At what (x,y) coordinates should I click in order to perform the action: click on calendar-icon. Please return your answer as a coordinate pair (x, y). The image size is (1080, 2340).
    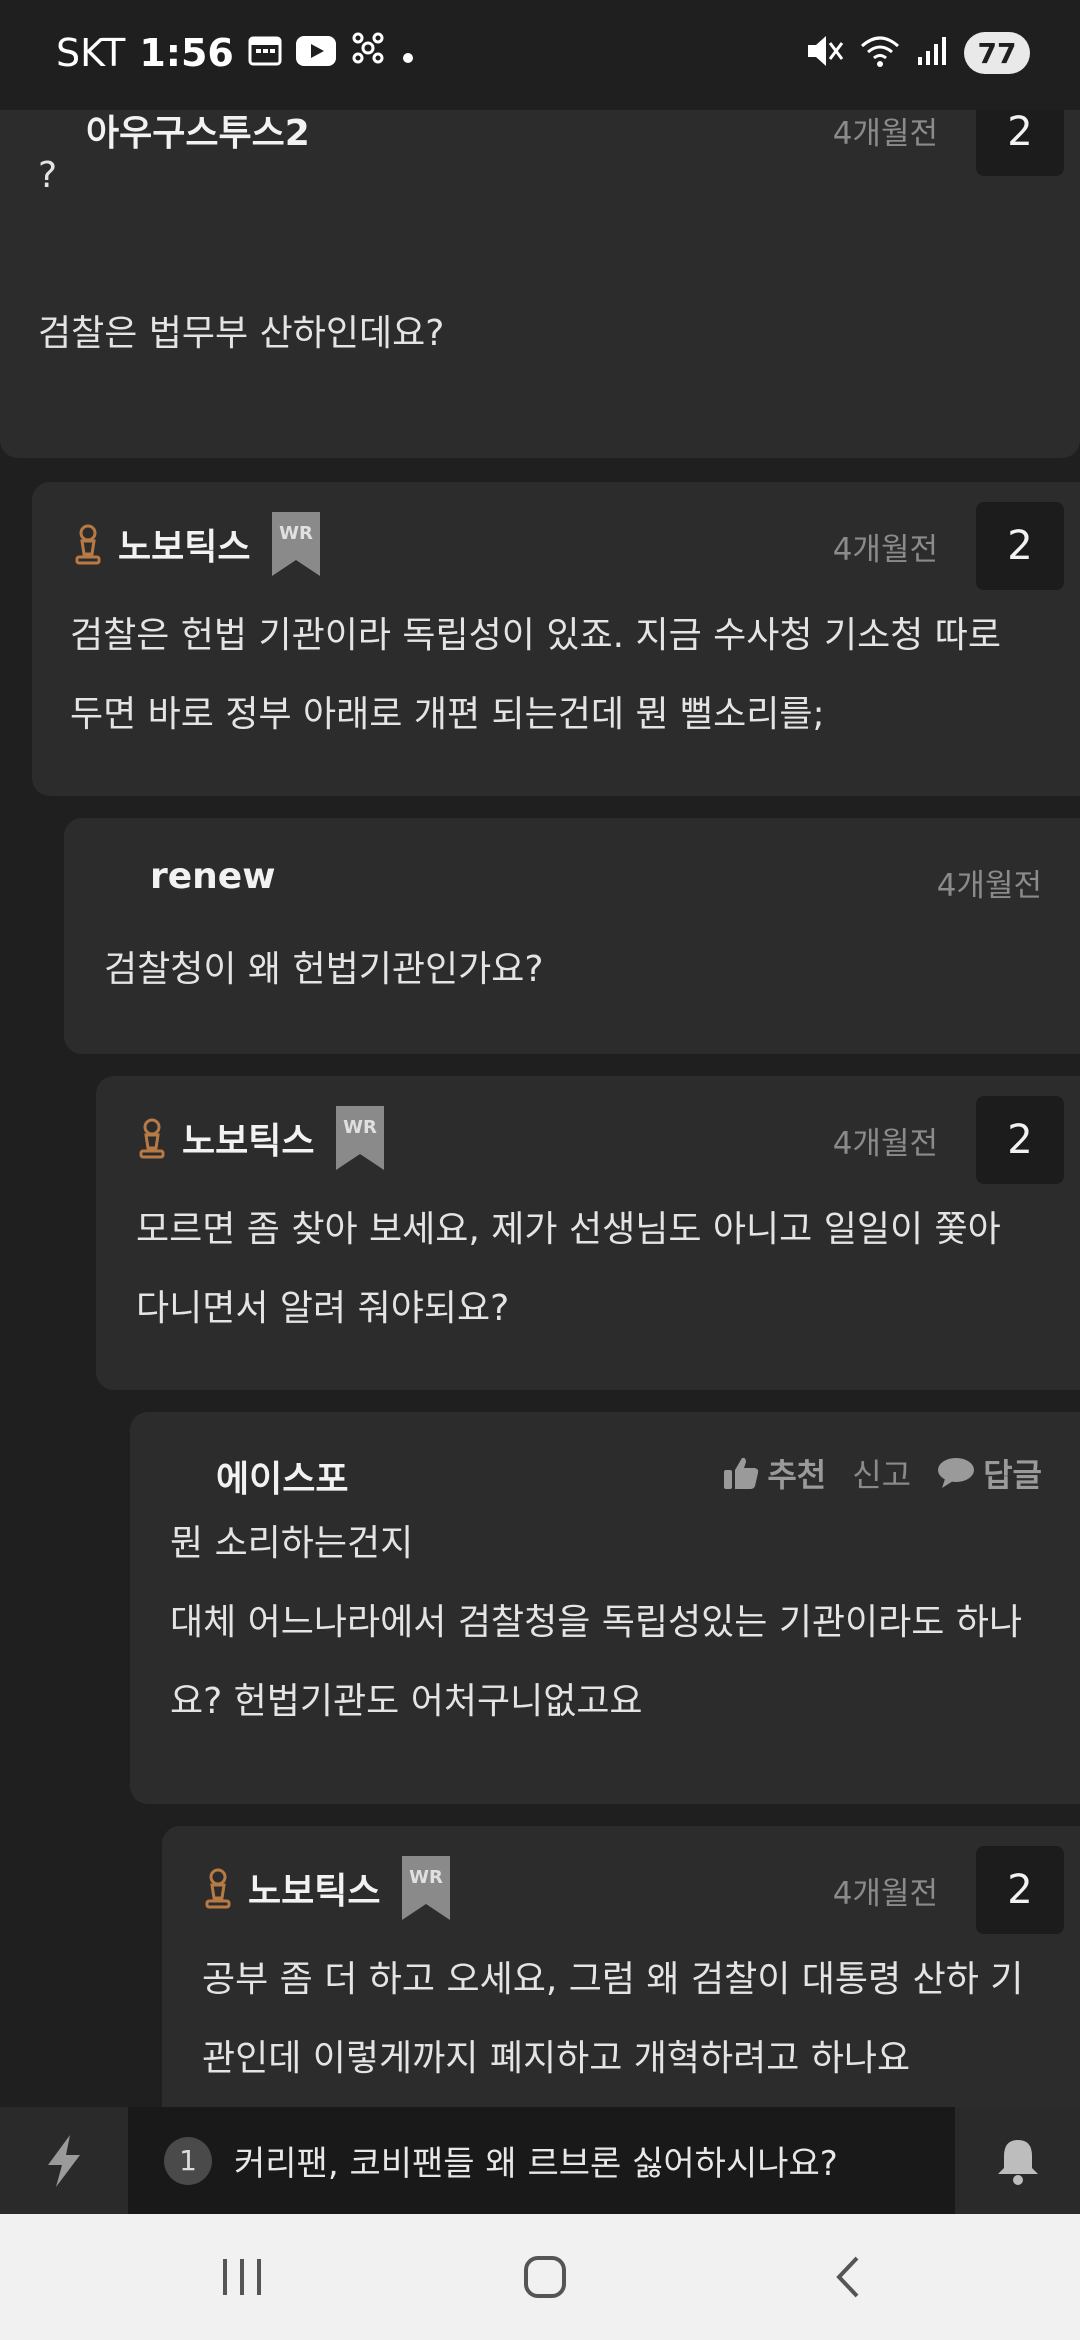
    Looking at the image, I should click on (265, 53).